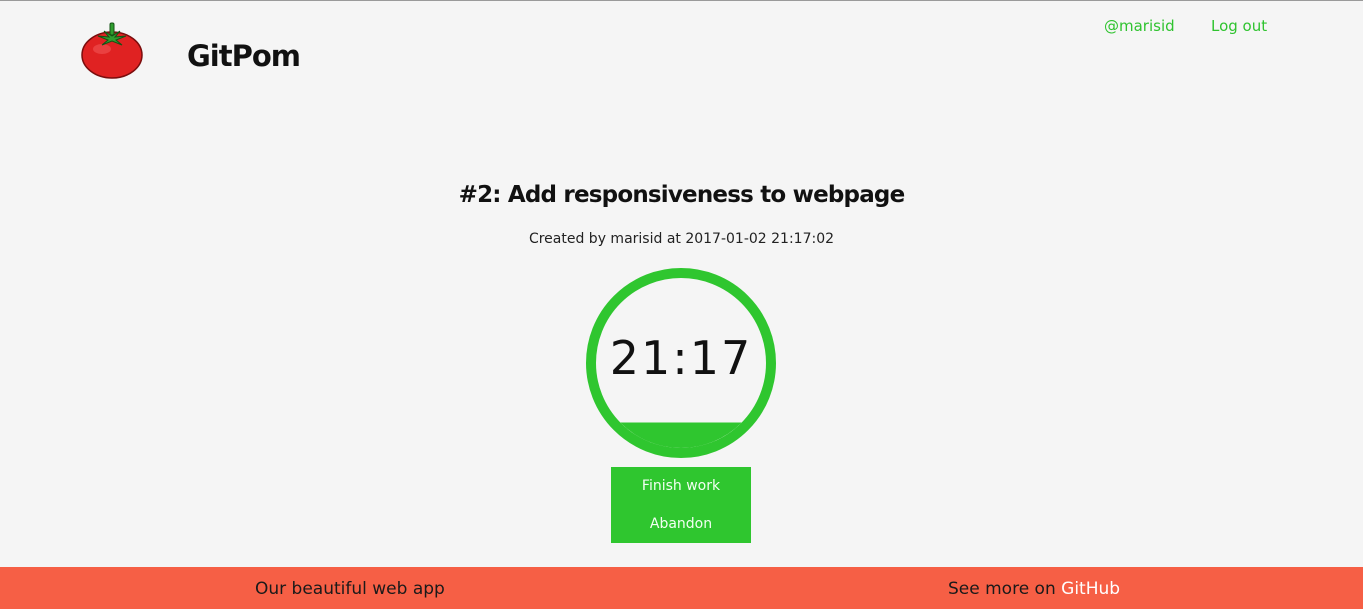 This screenshot has width=1363, height=609. Describe the element at coordinates (681, 358) in the screenshot. I see `timer-display: 21:17` at that location.